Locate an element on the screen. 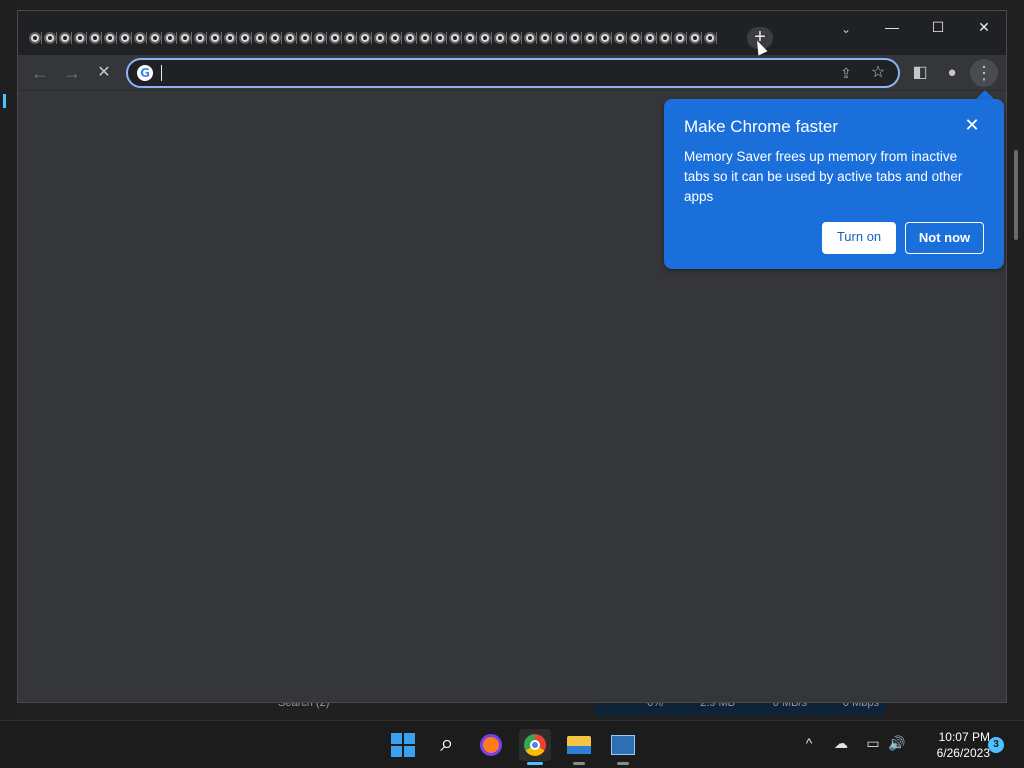 The height and width of the screenshot is (768, 1024). back-button: ← is located at coordinates (40, 73).